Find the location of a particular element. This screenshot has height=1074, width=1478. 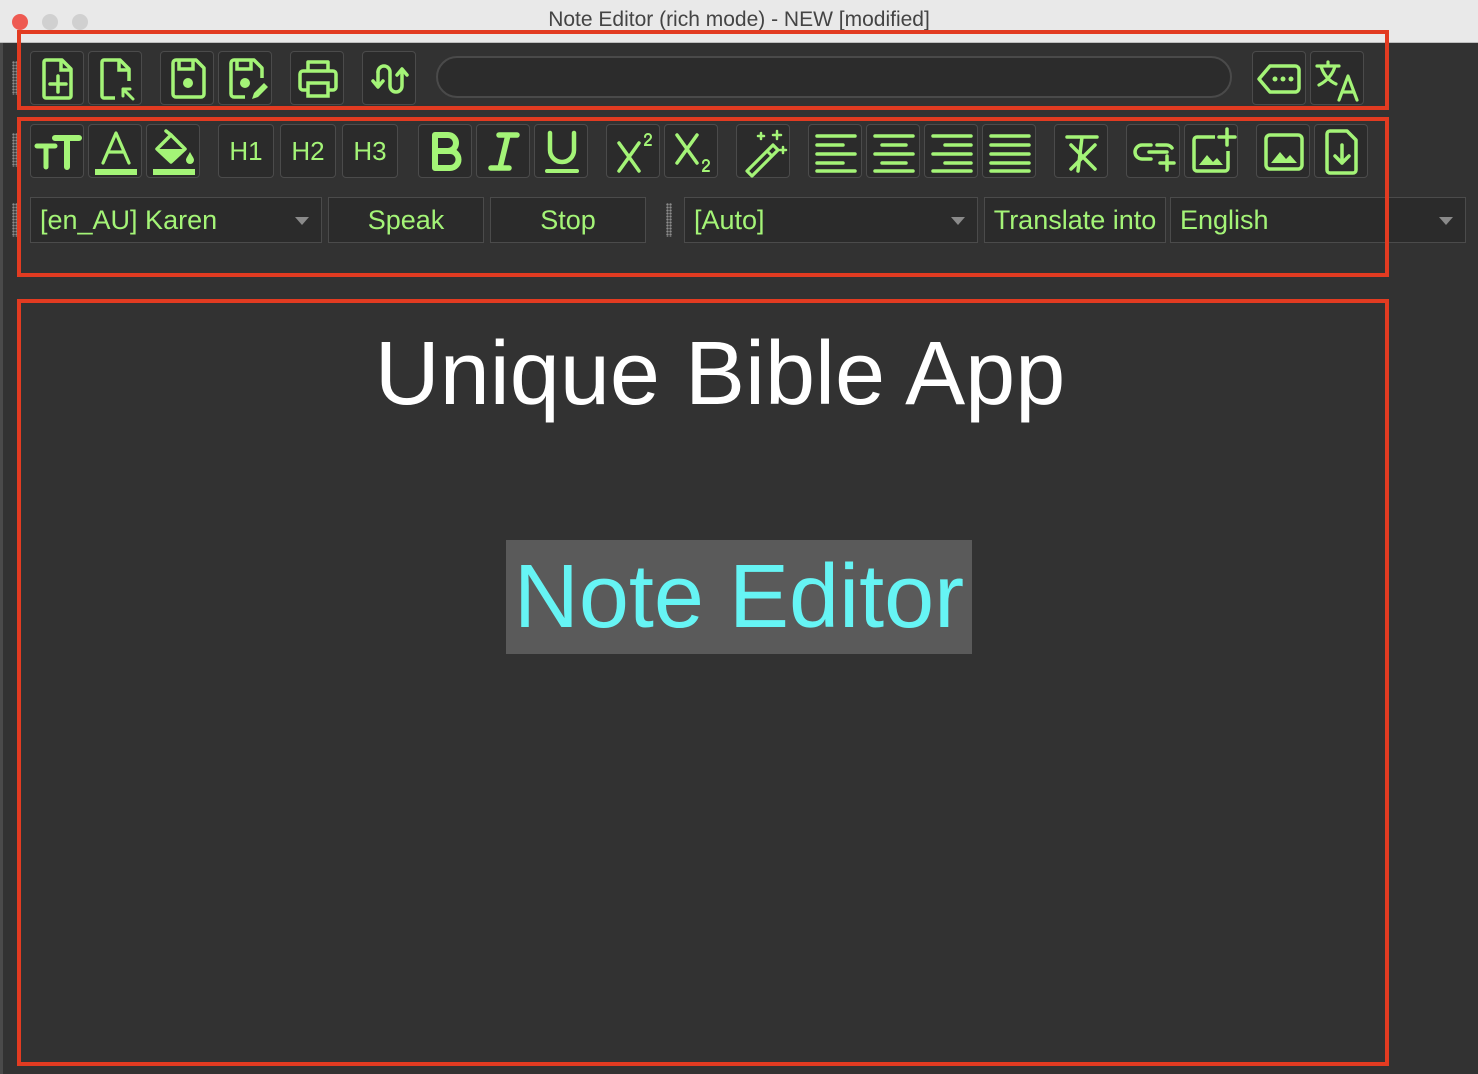

chevron-down-icon is located at coordinates (1446, 221).